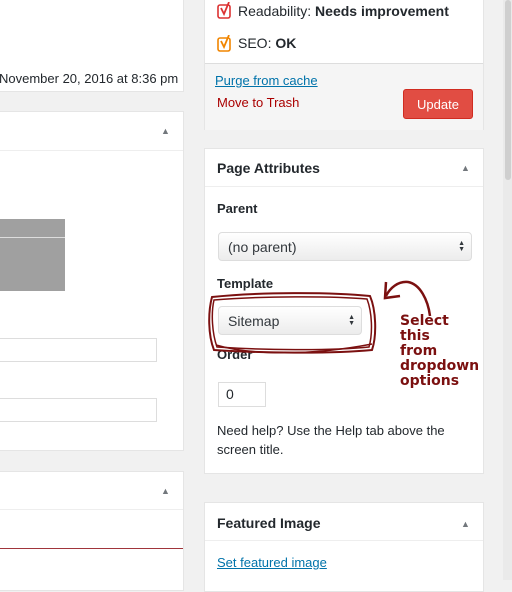 The height and width of the screenshot is (592, 512). Describe the element at coordinates (419, 351) in the screenshot. I see `annotation-line: from` at that location.